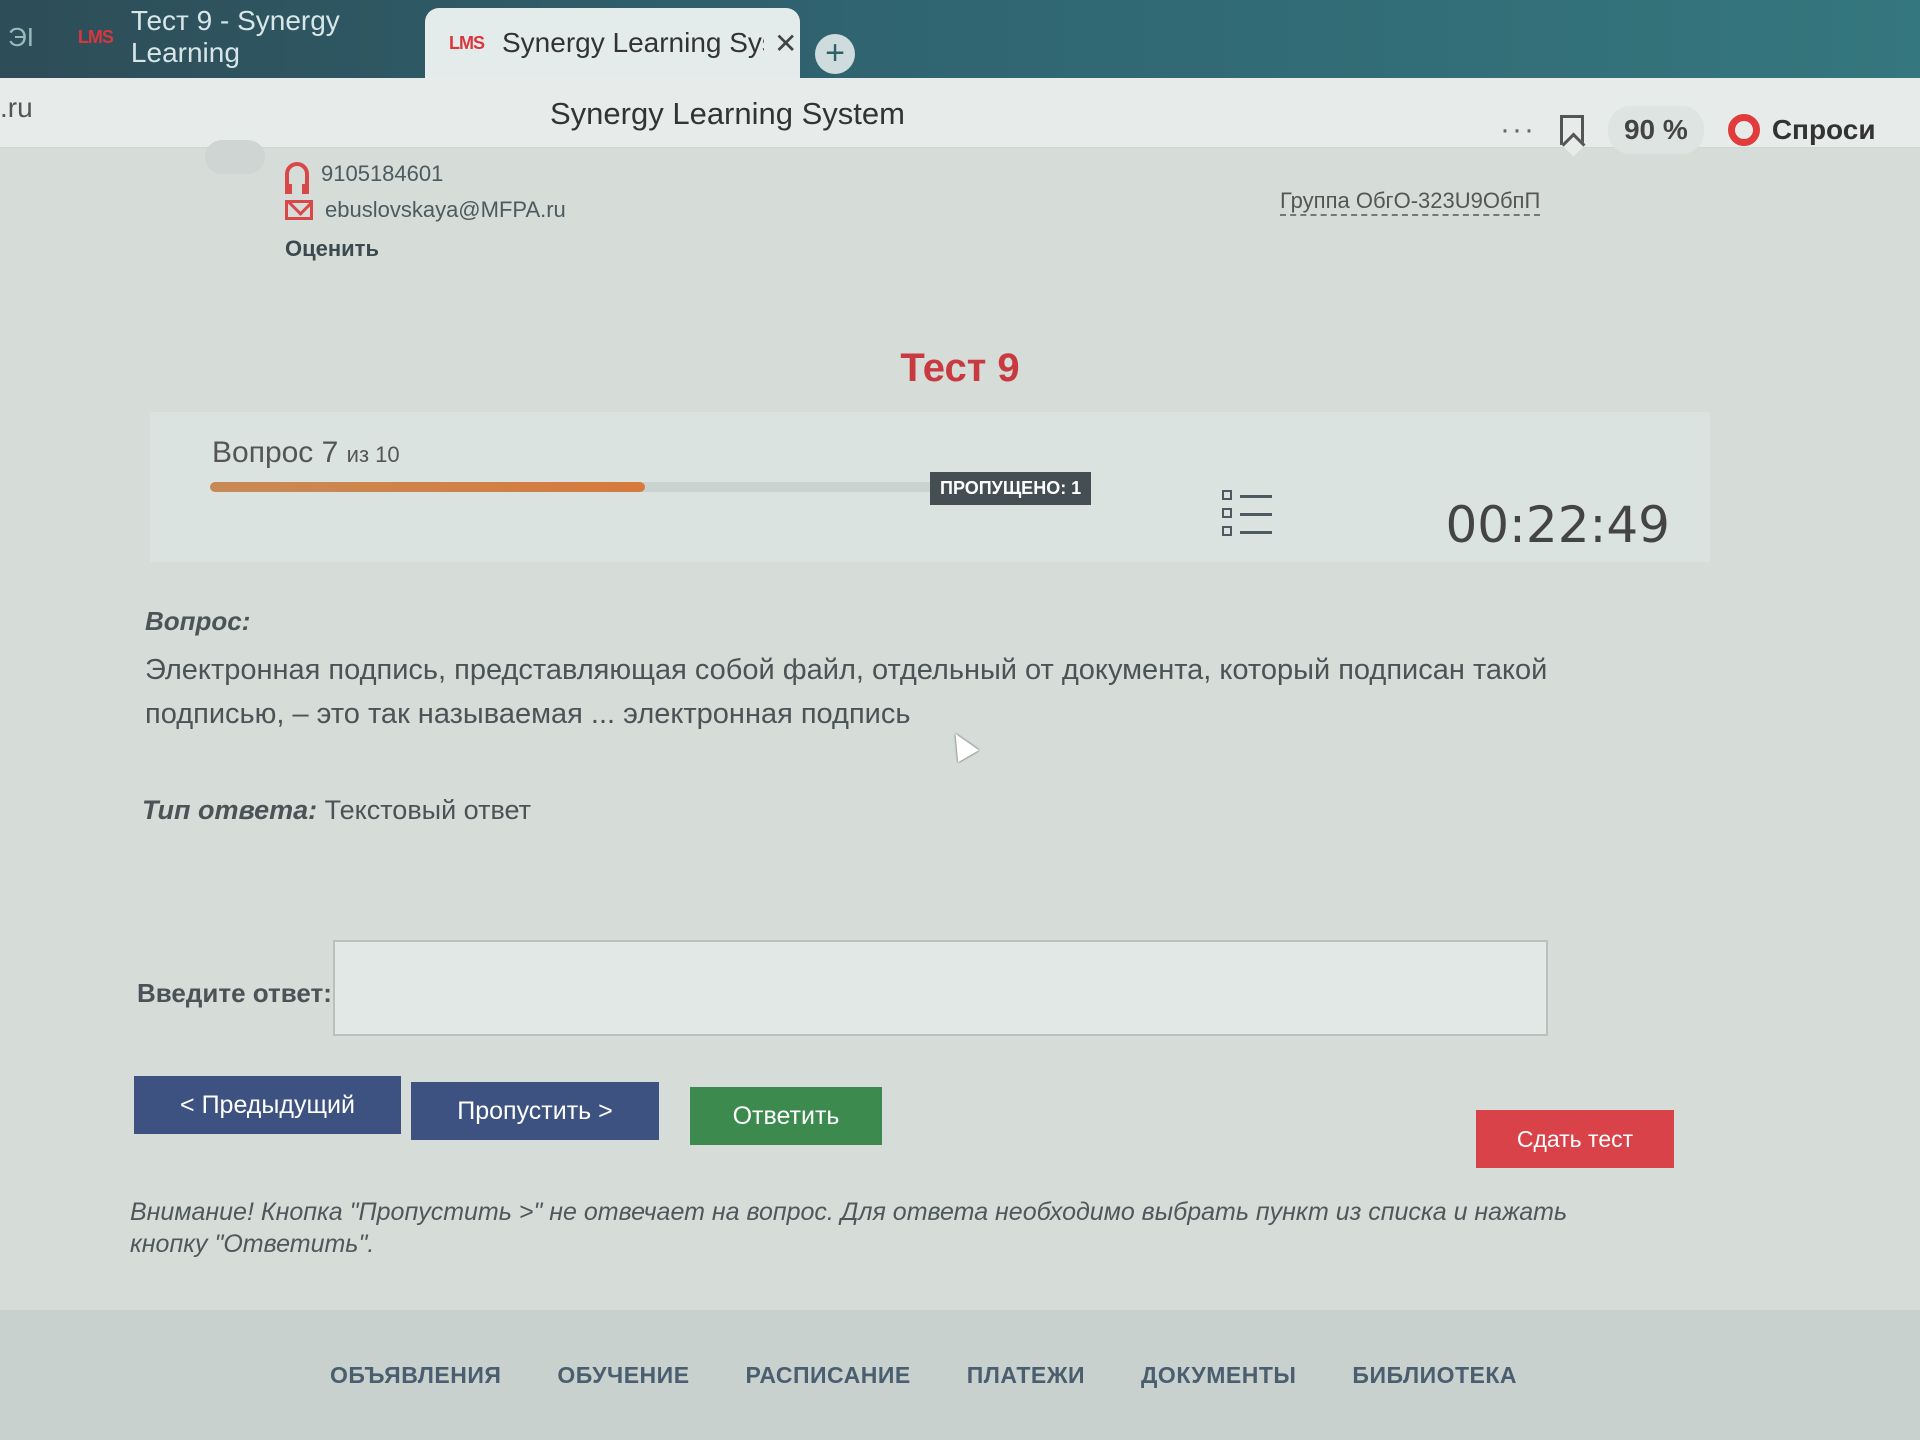  I want to click on close-icon: ✕, so click(785, 43).